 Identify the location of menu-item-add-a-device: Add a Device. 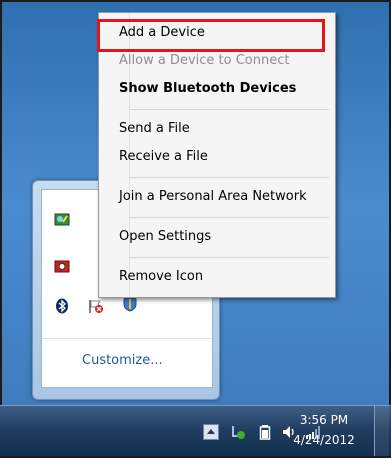
(213, 35).